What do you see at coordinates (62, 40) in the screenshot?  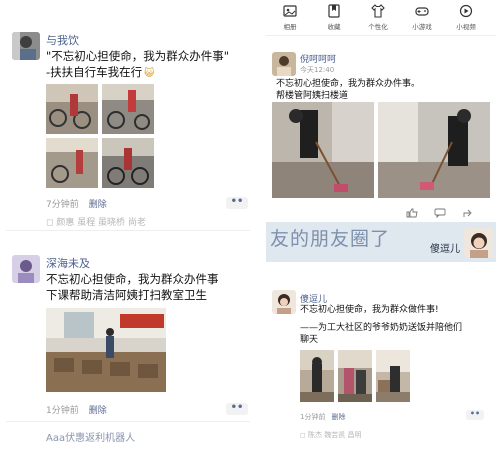 I see `poster-name: 与我饮` at bounding box center [62, 40].